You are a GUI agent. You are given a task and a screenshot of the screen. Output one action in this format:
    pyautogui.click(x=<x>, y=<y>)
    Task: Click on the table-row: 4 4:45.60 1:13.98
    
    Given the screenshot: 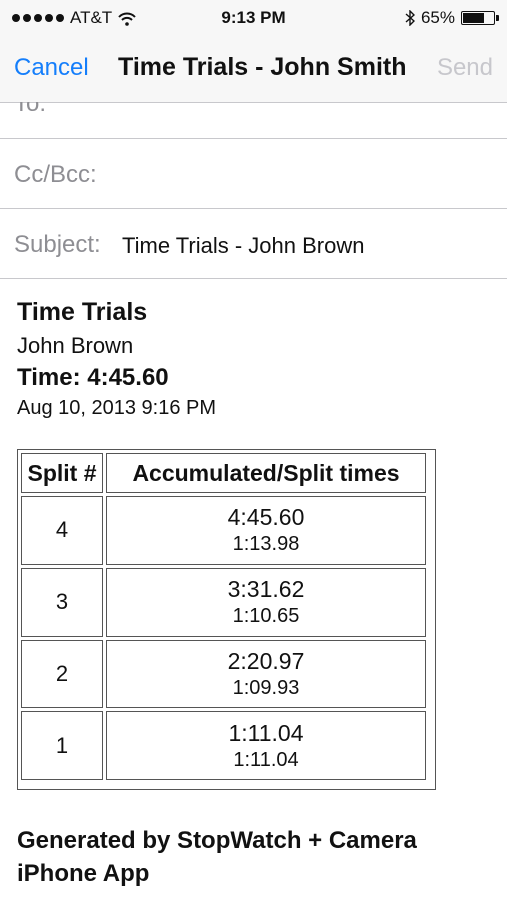 What is the action you would take?
    pyautogui.click(x=223, y=530)
    